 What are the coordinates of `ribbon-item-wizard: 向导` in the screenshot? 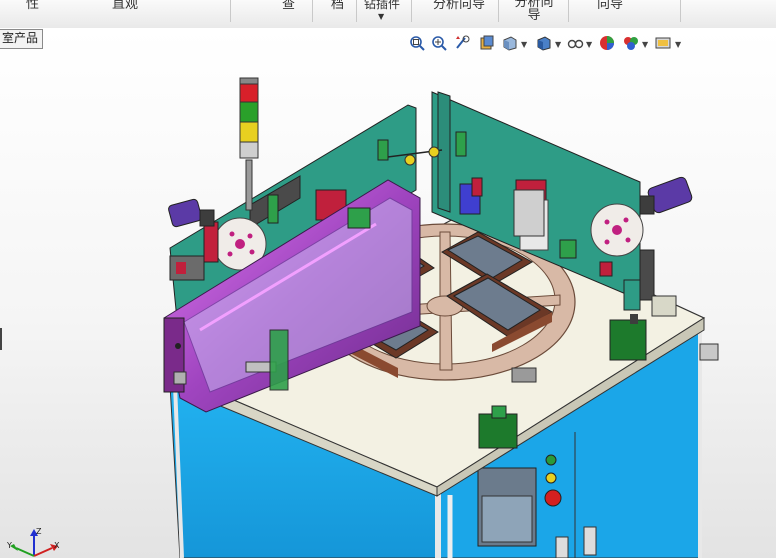 It's located at (610, 6).